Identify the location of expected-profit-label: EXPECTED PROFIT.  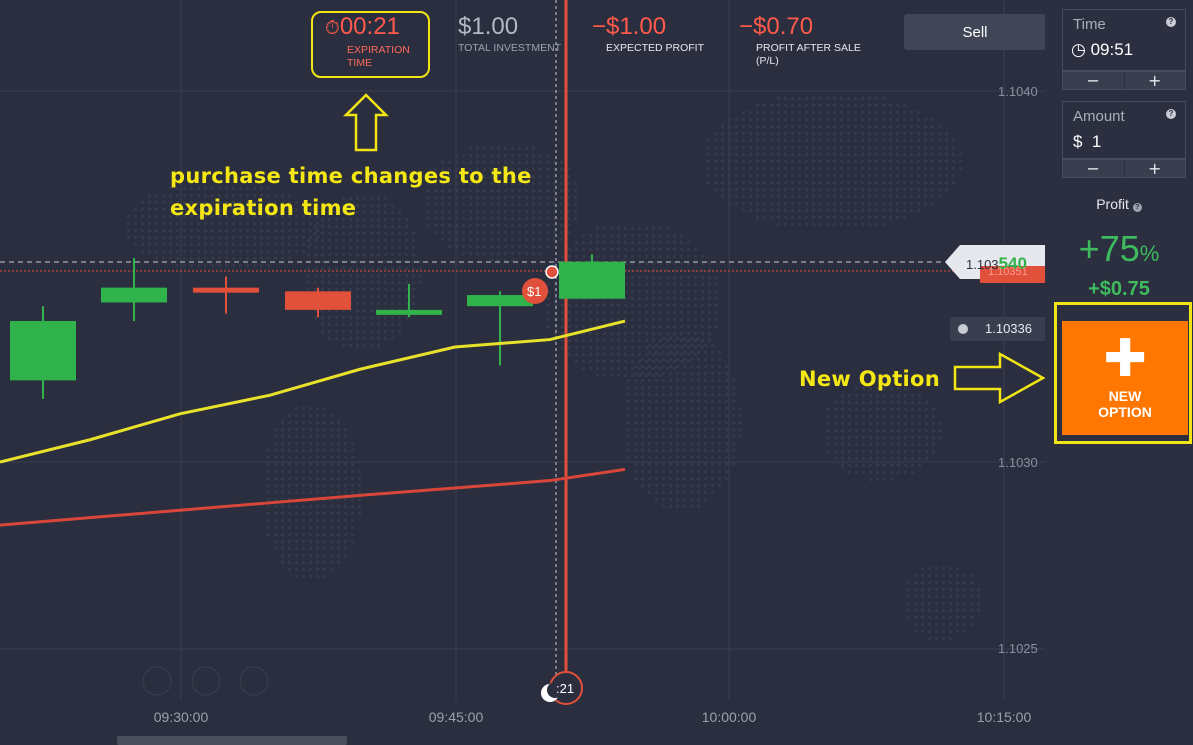
(655, 48).